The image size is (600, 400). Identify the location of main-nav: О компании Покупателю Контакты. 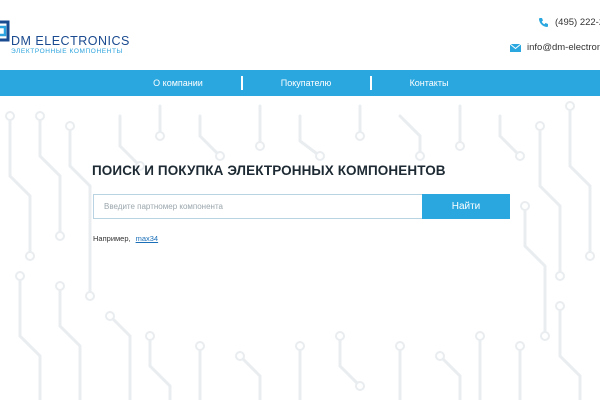
(300, 83).